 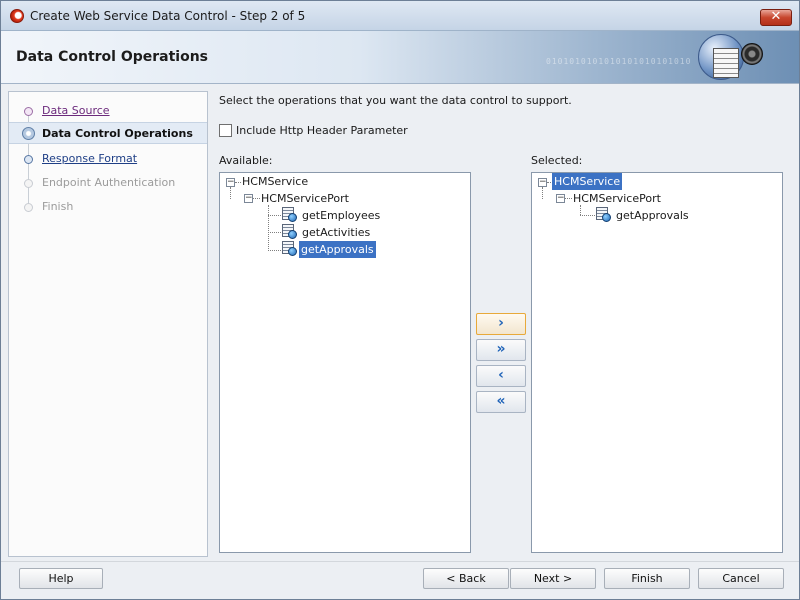 I want to click on cancel-button: Cancel, so click(x=741, y=578).